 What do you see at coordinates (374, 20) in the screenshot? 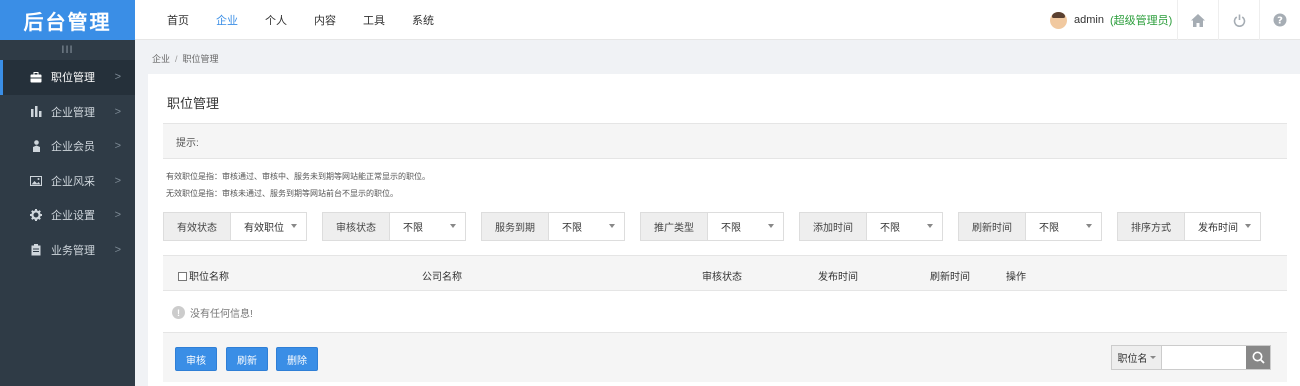
I see `nav-tools: 工具` at bounding box center [374, 20].